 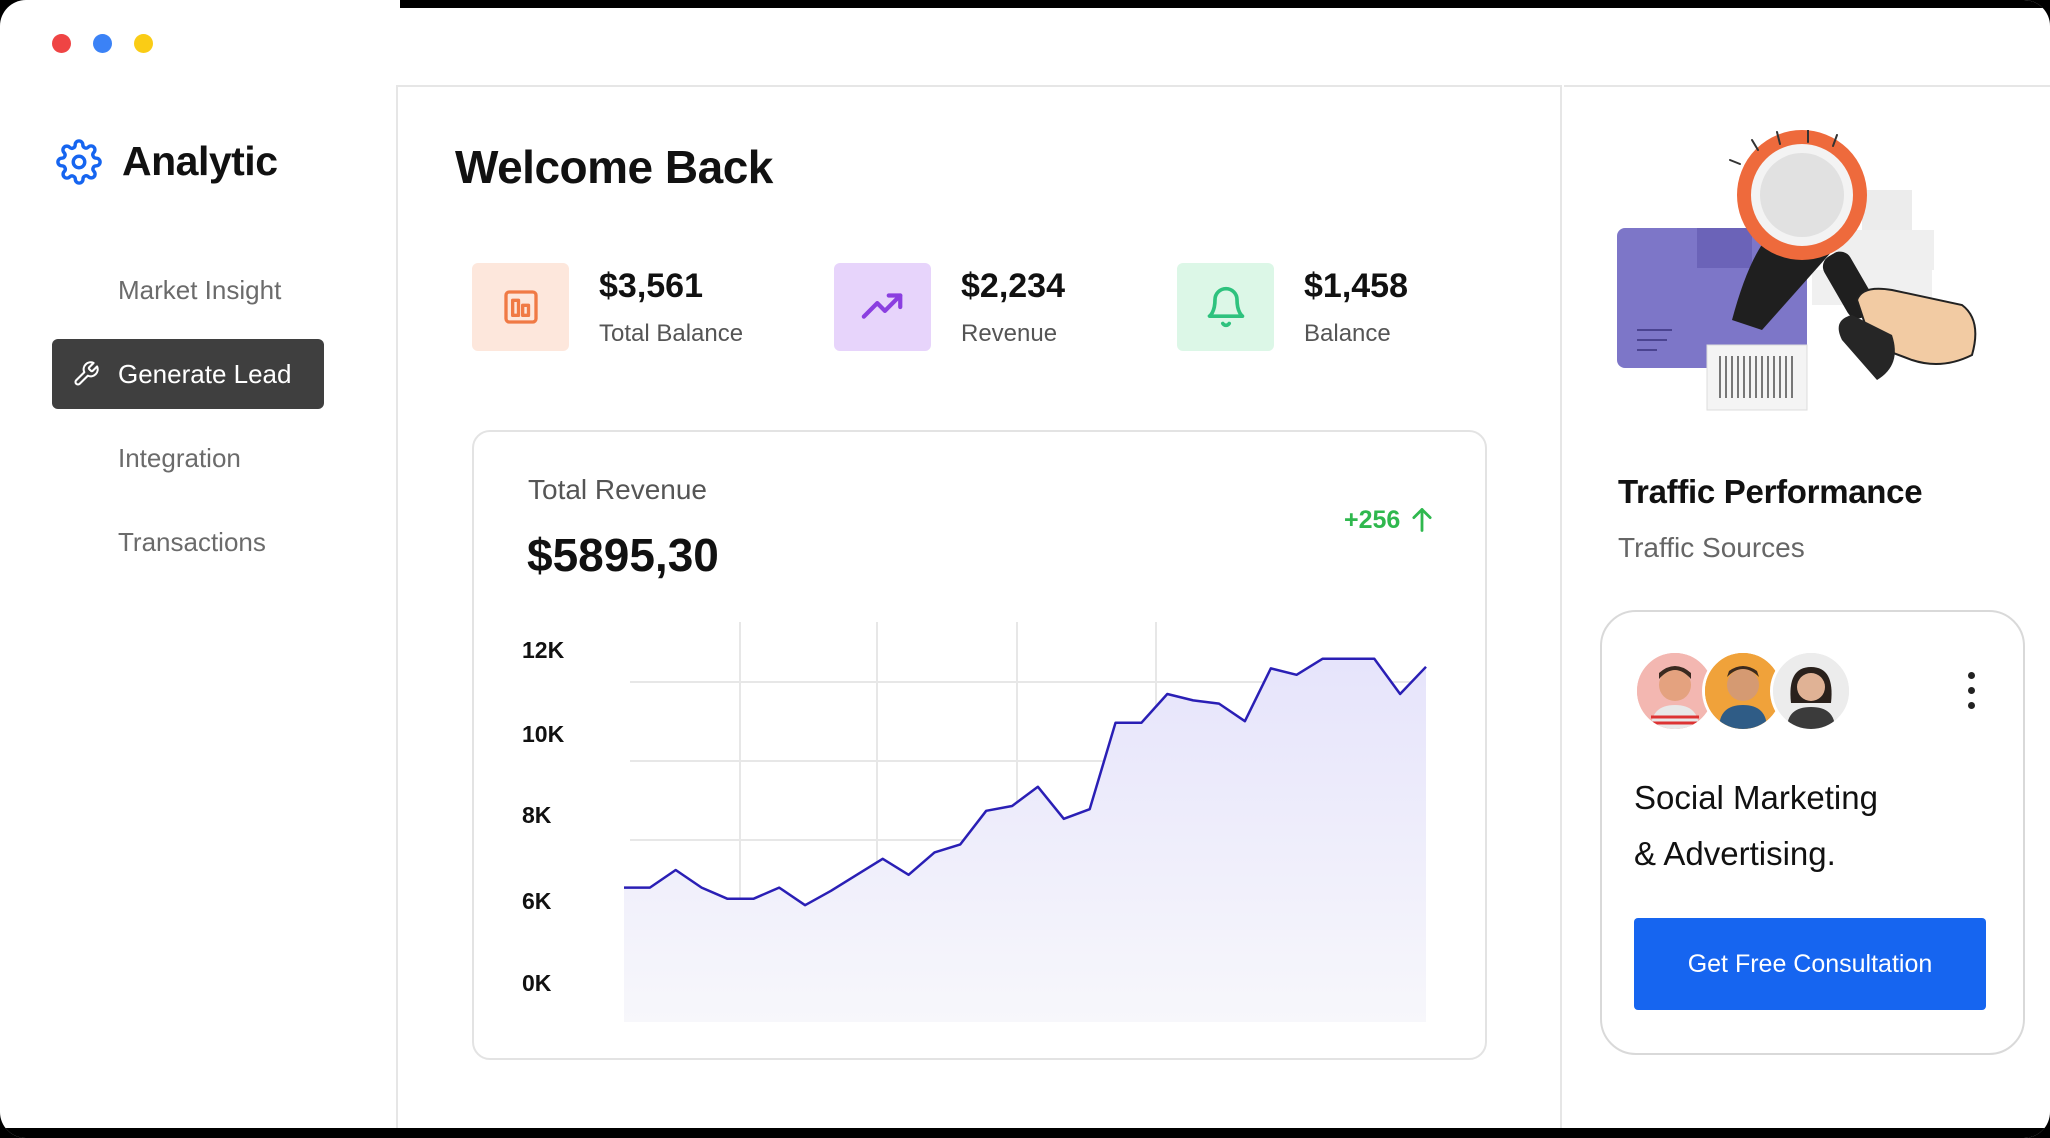 What do you see at coordinates (671, 333) in the screenshot?
I see `stat-label: Total Balance` at bounding box center [671, 333].